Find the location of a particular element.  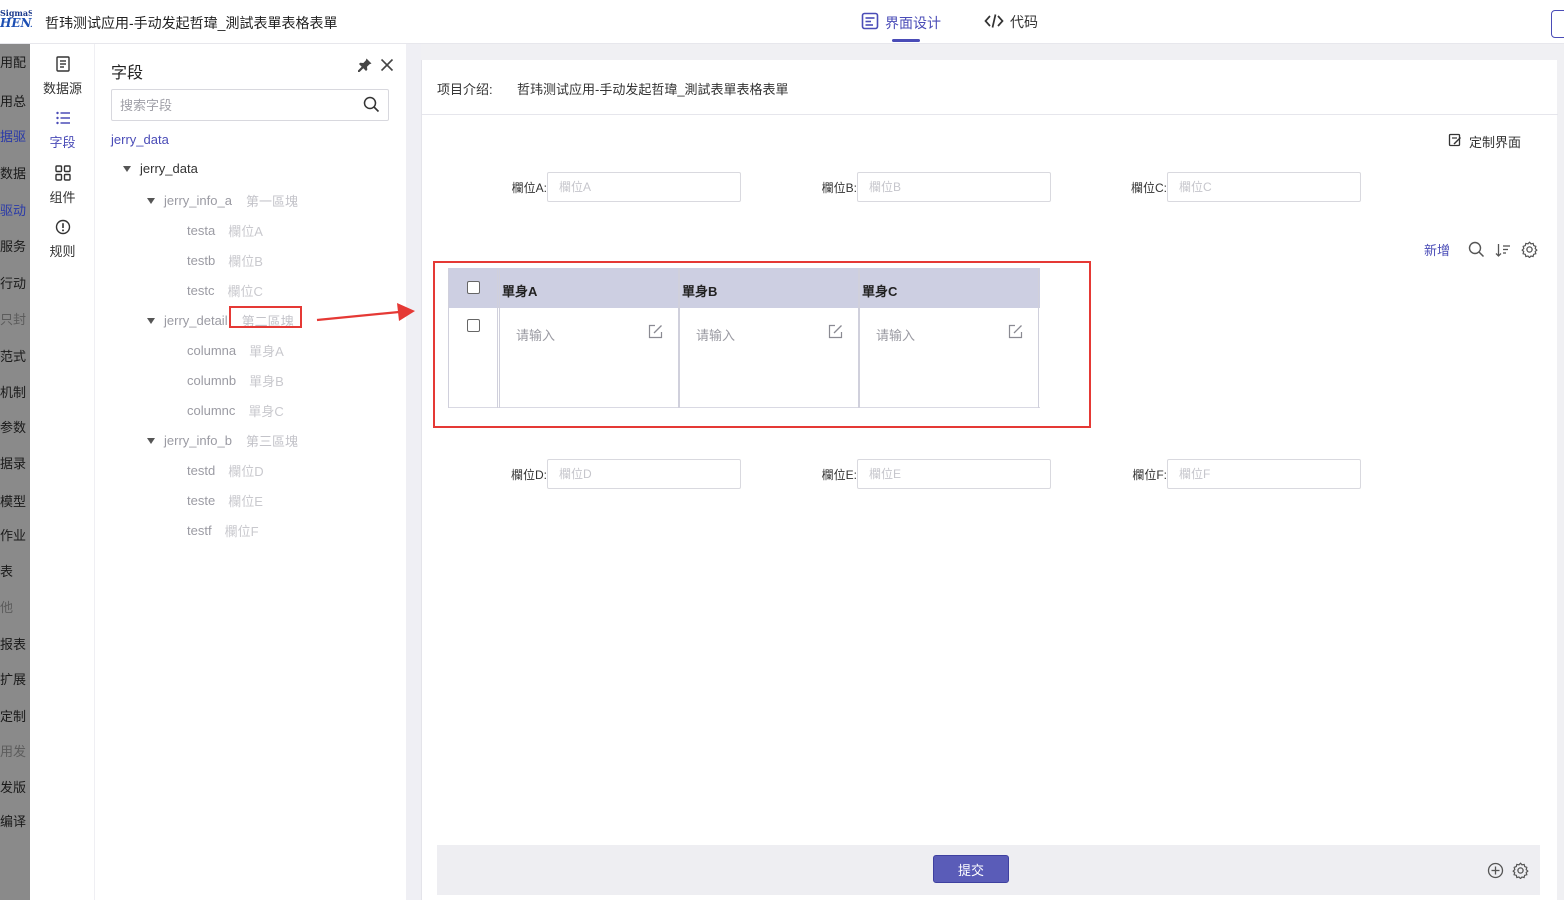

field-search-input is located at coordinates (232, 105).